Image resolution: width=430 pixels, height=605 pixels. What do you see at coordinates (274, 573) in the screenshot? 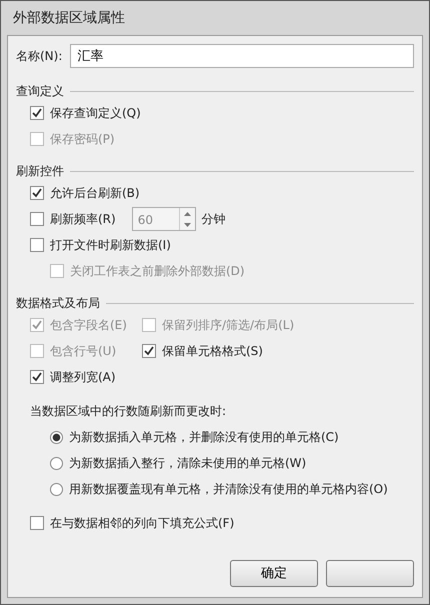
I see `ok-button: 确定` at bounding box center [274, 573].